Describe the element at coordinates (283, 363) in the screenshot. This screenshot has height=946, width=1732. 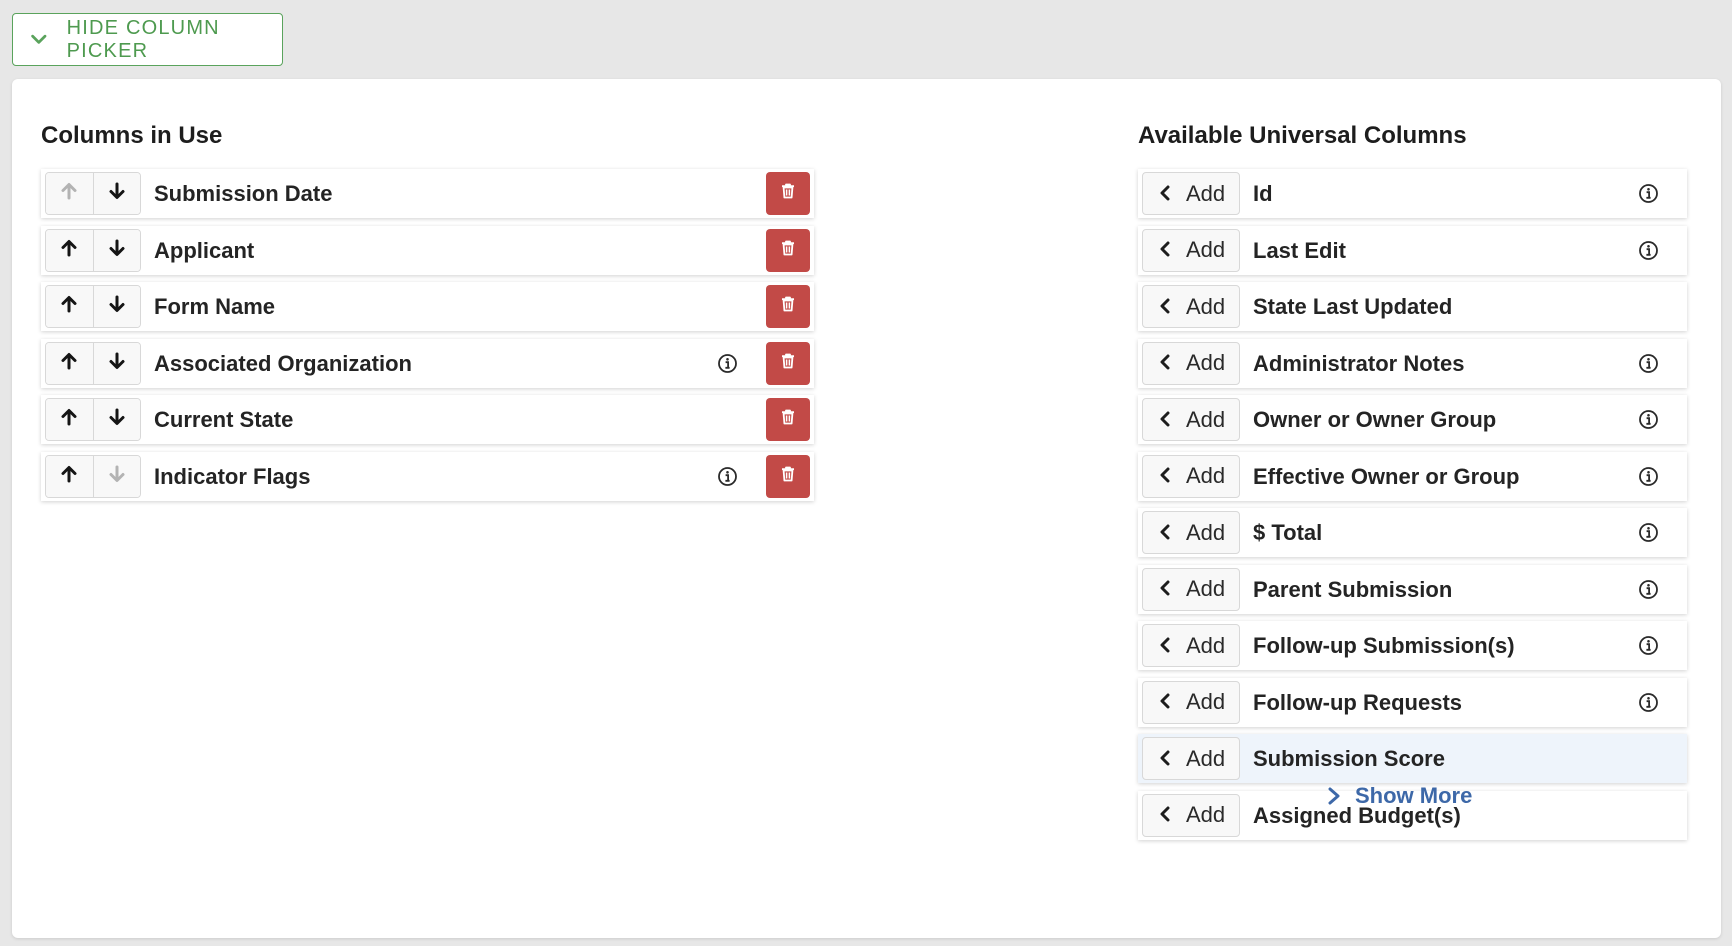
I see `column-label: Associated Organization` at that location.